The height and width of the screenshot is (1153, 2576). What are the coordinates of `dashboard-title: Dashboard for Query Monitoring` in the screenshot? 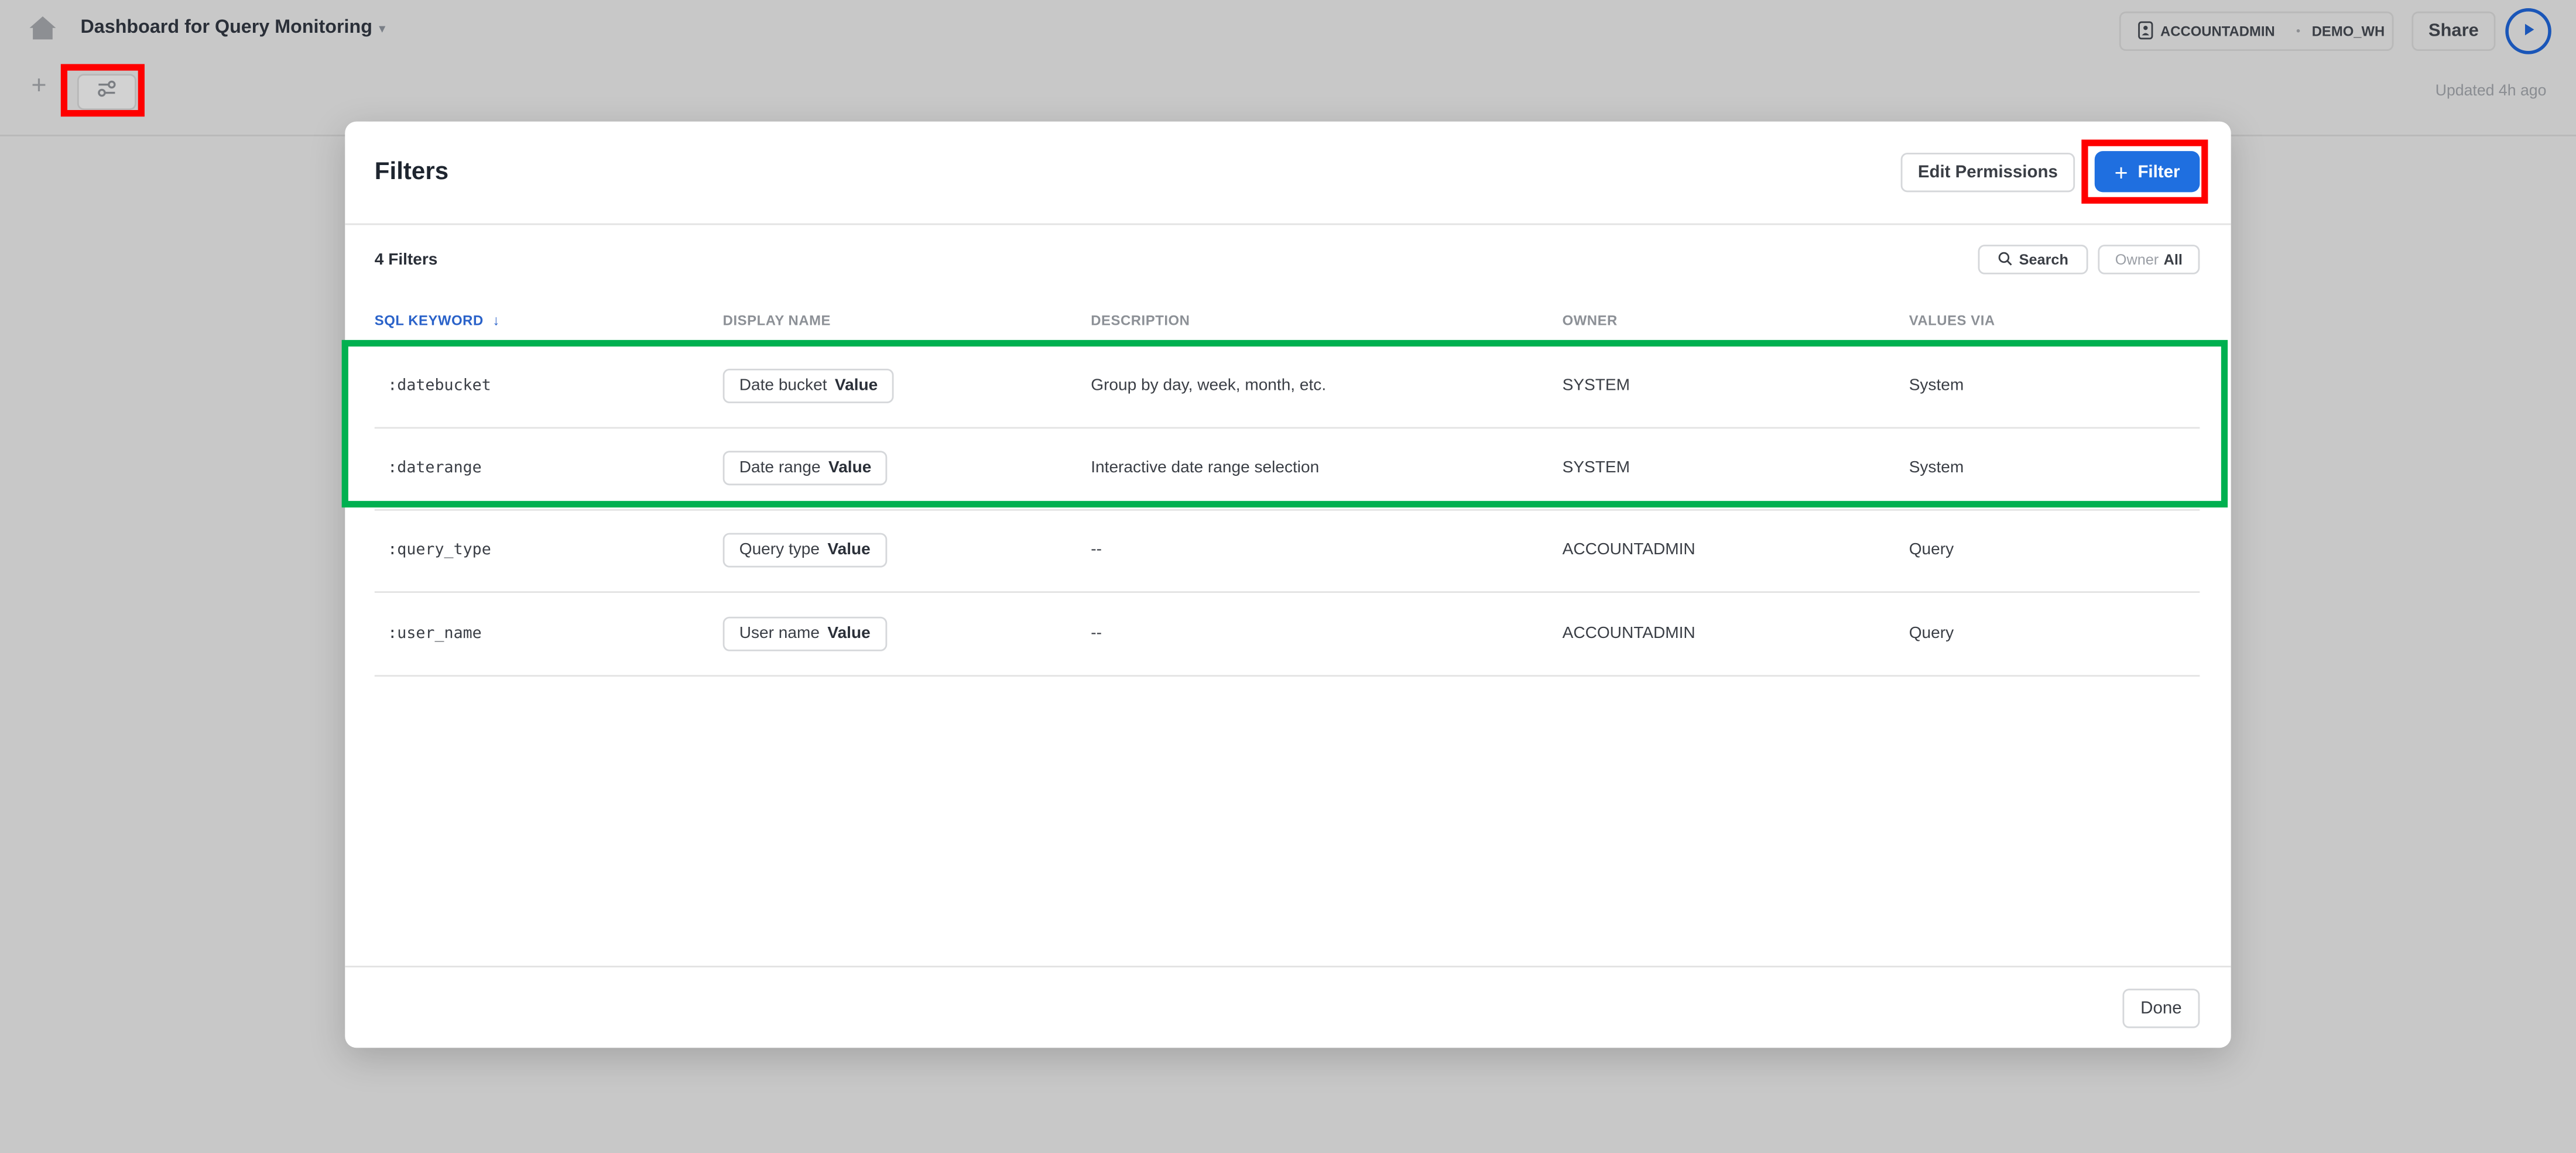 It's located at (226, 28).